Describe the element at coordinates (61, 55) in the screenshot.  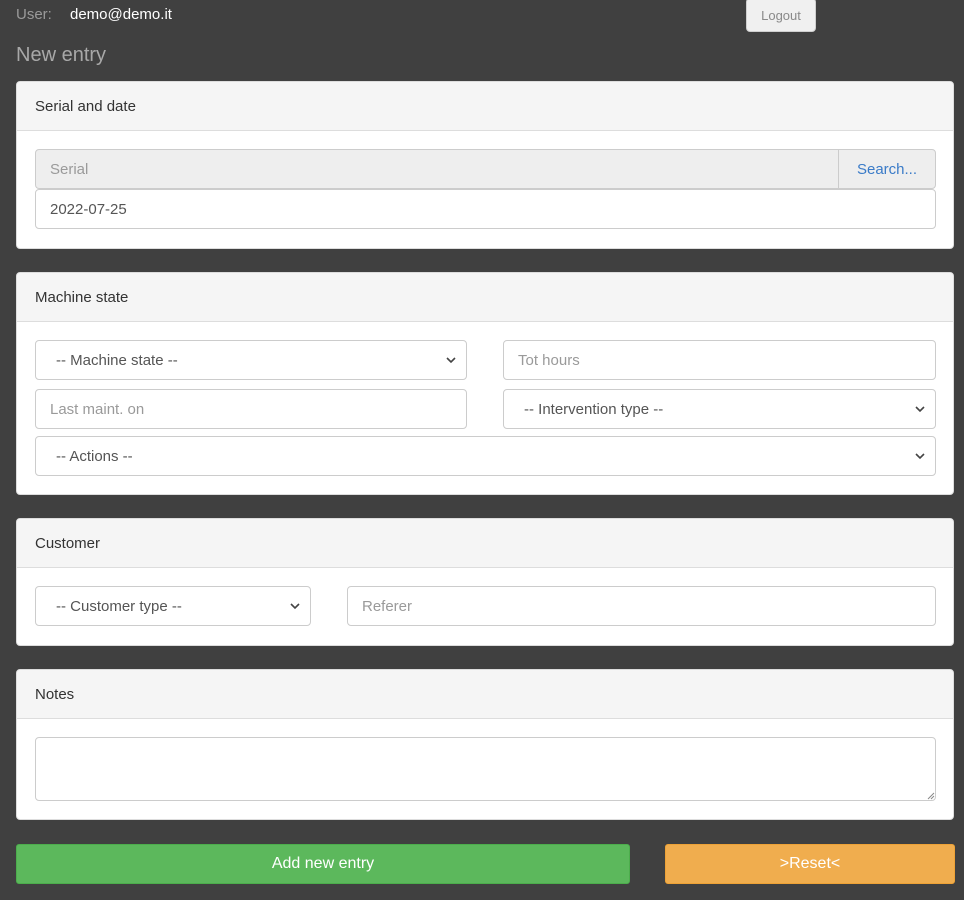
I see `page-title: New entry` at that location.